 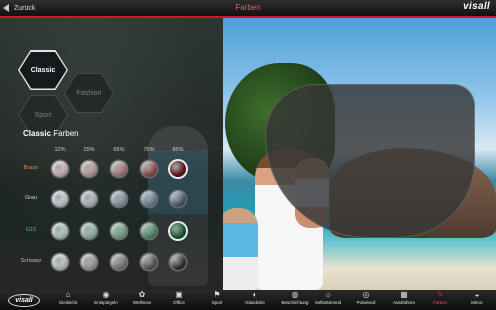 What do you see at coordinates (60, 150) in the screenshot?
I see `tint-level-header: 12%` at bounding box center [60, 150].